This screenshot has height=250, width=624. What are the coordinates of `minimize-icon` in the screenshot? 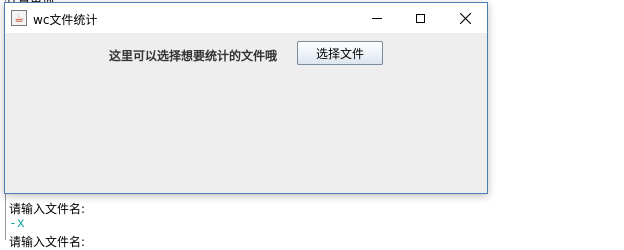 It's located at (376, 18).